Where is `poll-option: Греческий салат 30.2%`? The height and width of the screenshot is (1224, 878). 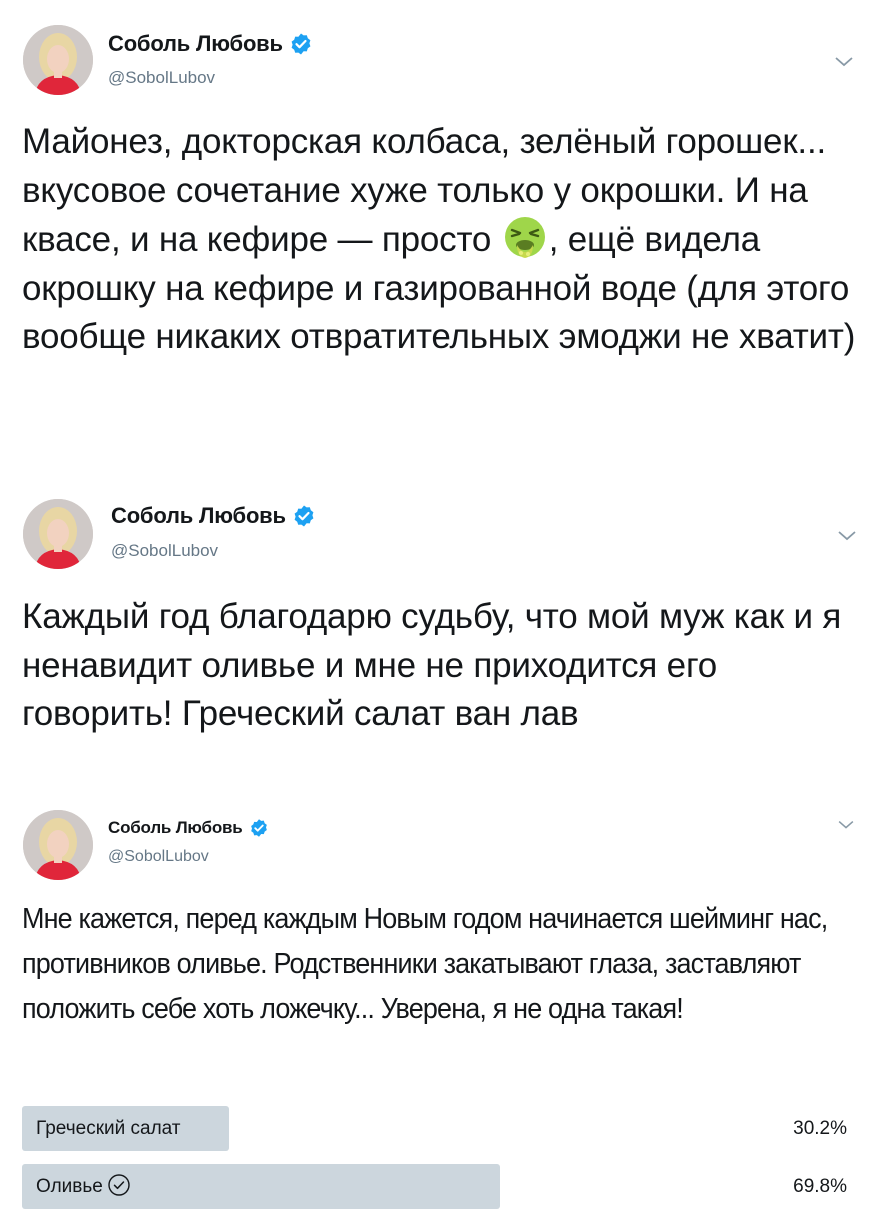
poll-option: Греческий салат 30.2% is located at coordinates (439, 1128).